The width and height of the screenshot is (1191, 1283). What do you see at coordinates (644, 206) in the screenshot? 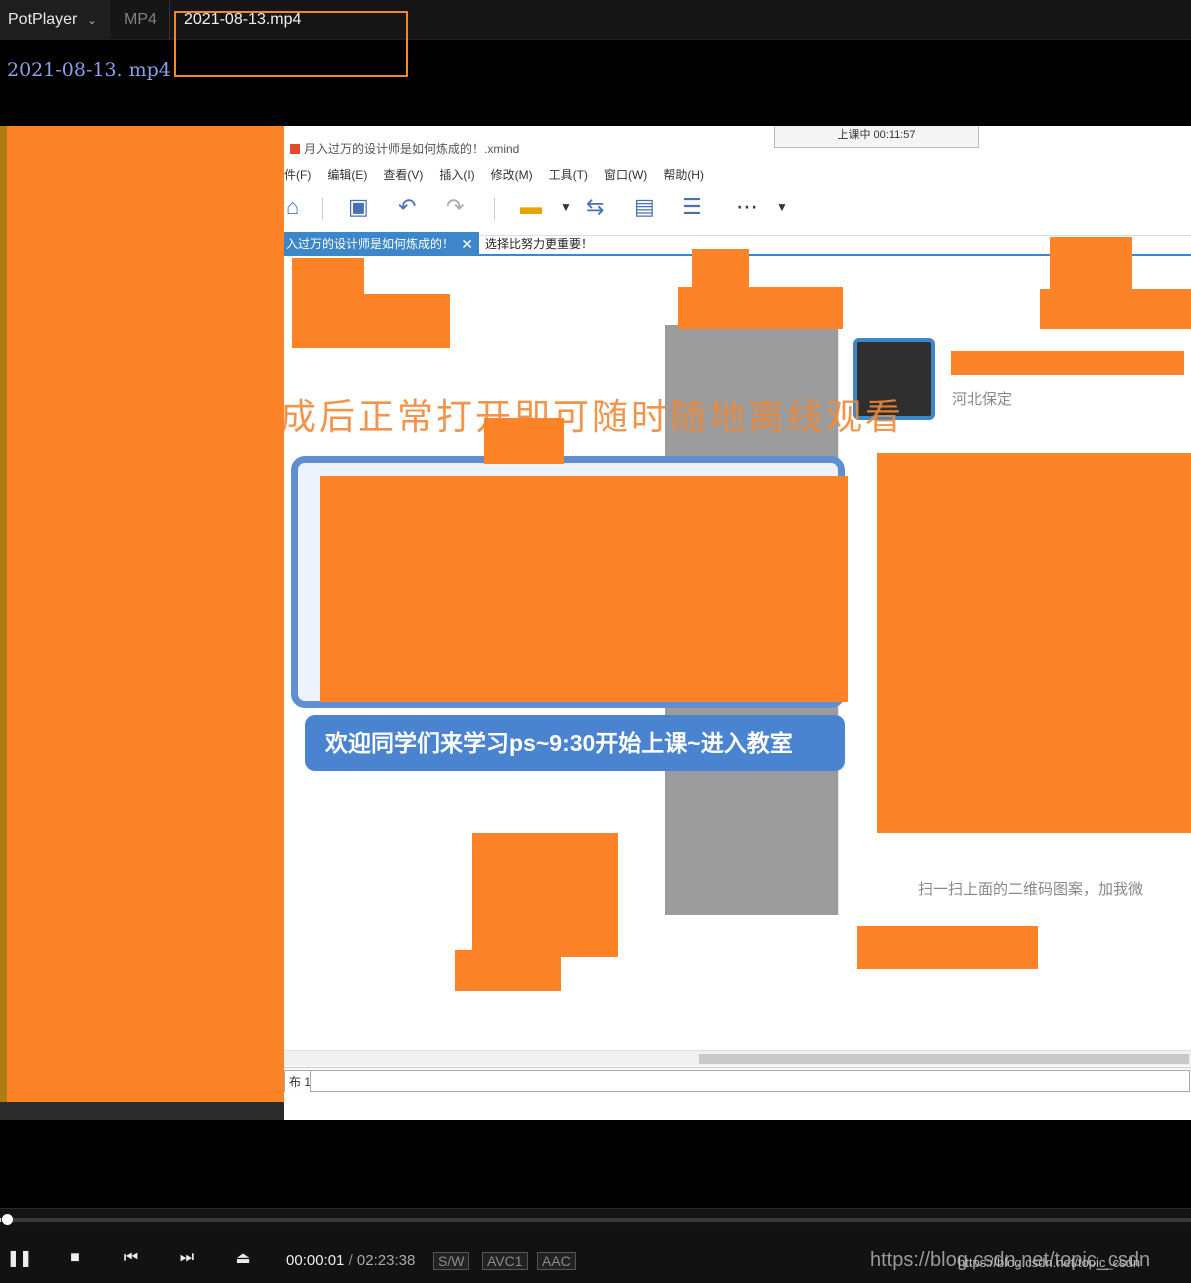
I see `boundary-icon: ▤` at bounding box center [644, 206].